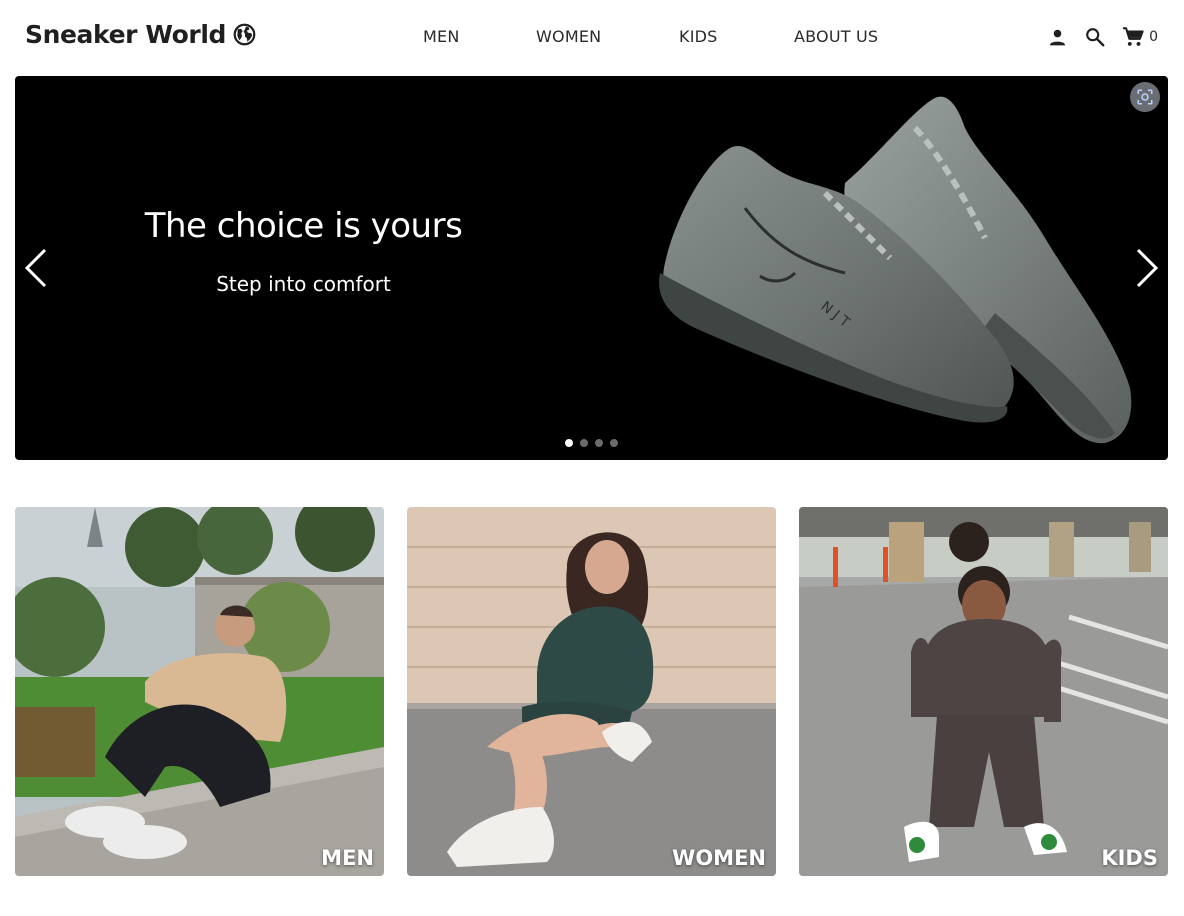  What do you see at coordinates (1129, 858) in the screenshot?
I see `category-label: KIDS` at bounding box center [1129, 858].